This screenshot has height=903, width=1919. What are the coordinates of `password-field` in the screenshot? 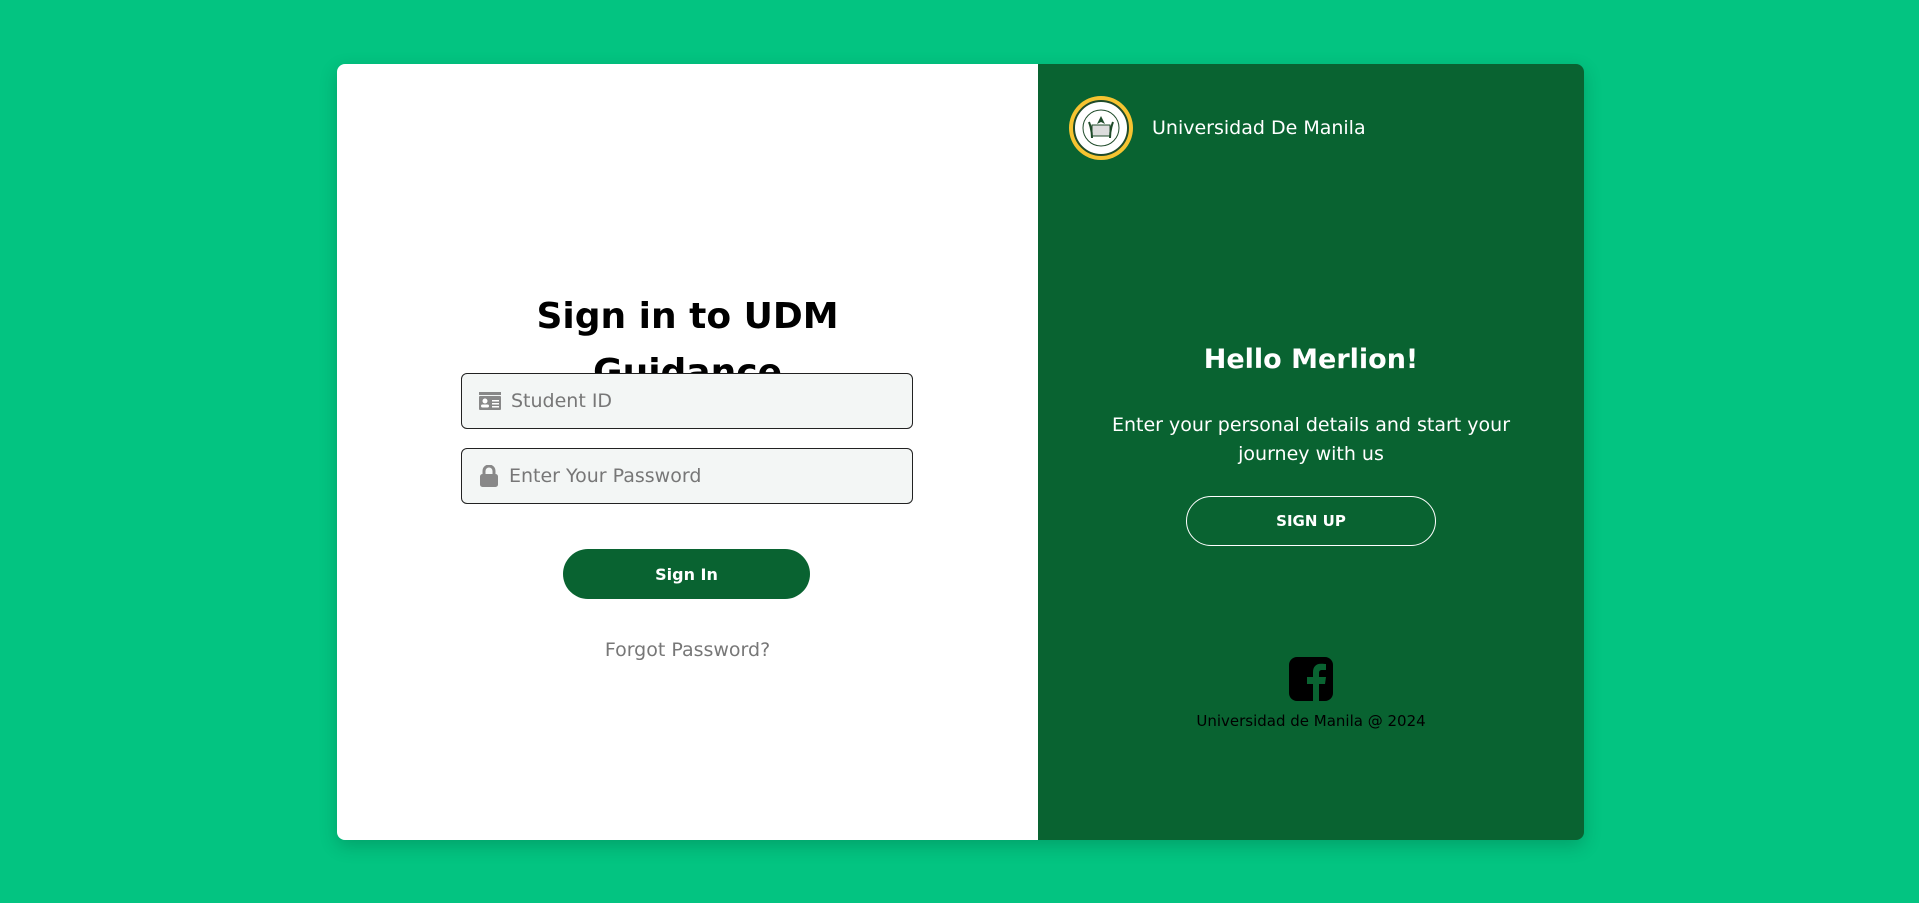 It's located at (687, 476).